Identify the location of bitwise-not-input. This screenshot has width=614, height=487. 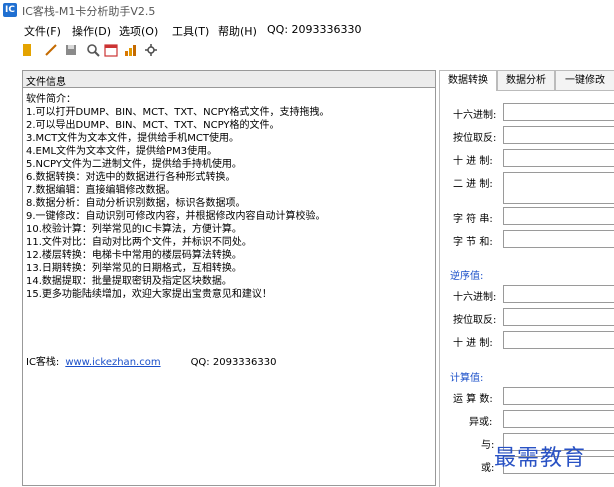
(558, 135).